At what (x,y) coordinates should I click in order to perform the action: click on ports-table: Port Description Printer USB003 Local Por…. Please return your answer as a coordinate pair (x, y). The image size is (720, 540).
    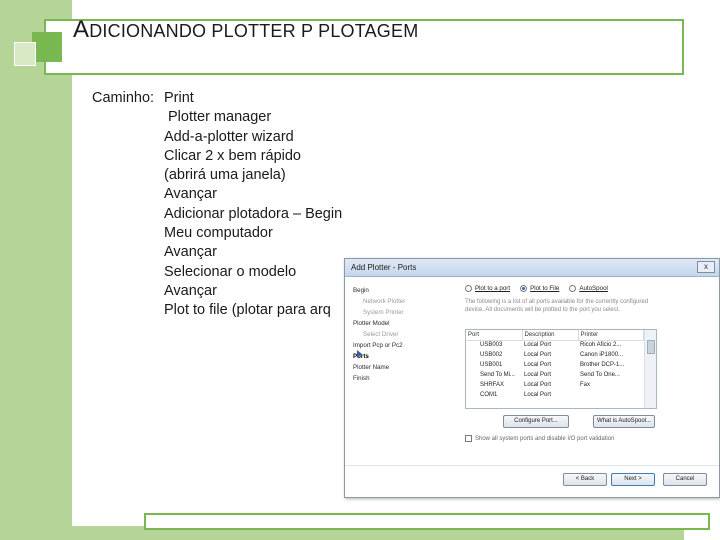
    Looking at the image, I should click on (555, 365).